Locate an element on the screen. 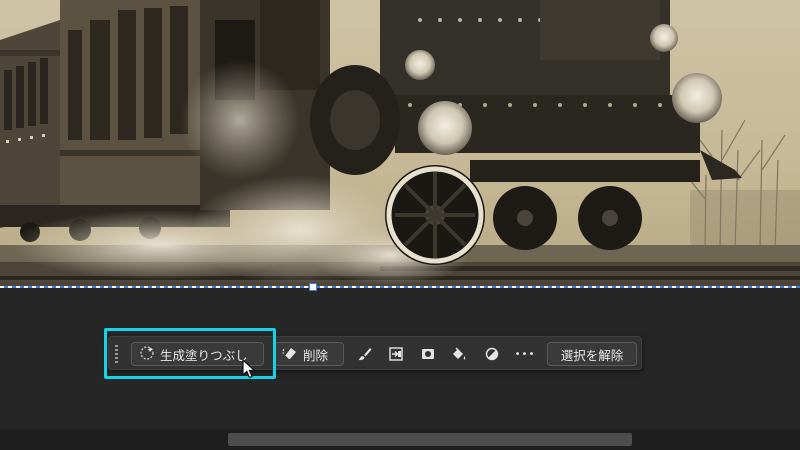 This screenshot has height=450, width=800. eraser-icon is located at coordinates (290, 354).